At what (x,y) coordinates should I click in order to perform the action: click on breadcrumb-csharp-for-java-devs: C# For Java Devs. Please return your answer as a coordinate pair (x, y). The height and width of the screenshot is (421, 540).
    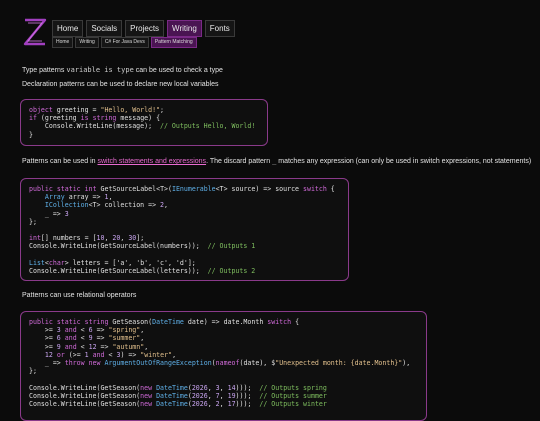
    Looking at the image, I should click on (124, 42).